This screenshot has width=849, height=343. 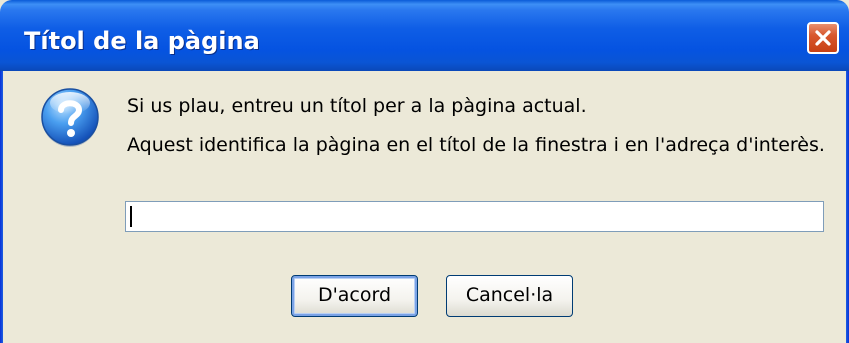 What do you see at coordinates (131, 216) in the screenshot?
I see `text-caret` at bounding box center [131, 216].